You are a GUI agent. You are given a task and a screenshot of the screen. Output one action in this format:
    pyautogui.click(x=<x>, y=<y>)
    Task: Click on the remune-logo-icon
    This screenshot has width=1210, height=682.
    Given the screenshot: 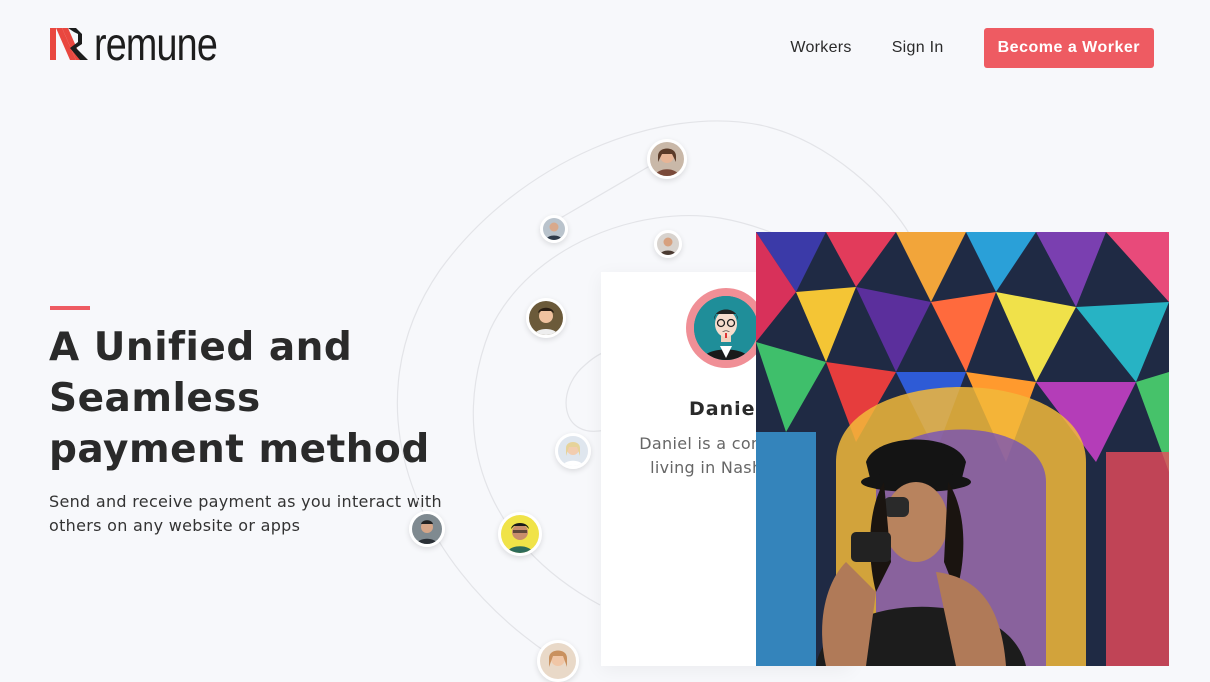 What is the action you would take?
    pyautogui.click(x=69, y=44)
    